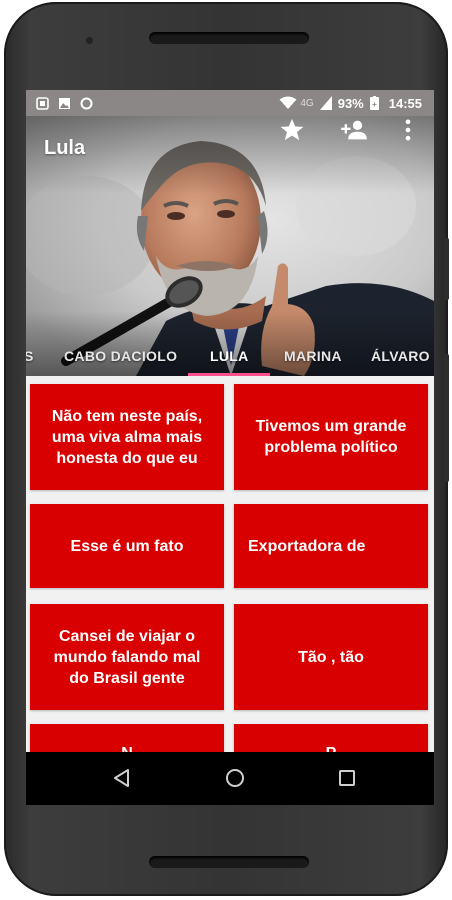 Image resolution: width=452 pixels, height=900 pixels. What do you see at coordinates (325, 103) in the screenshot?
I see `signal-icon` at bounding box center [325, 103].